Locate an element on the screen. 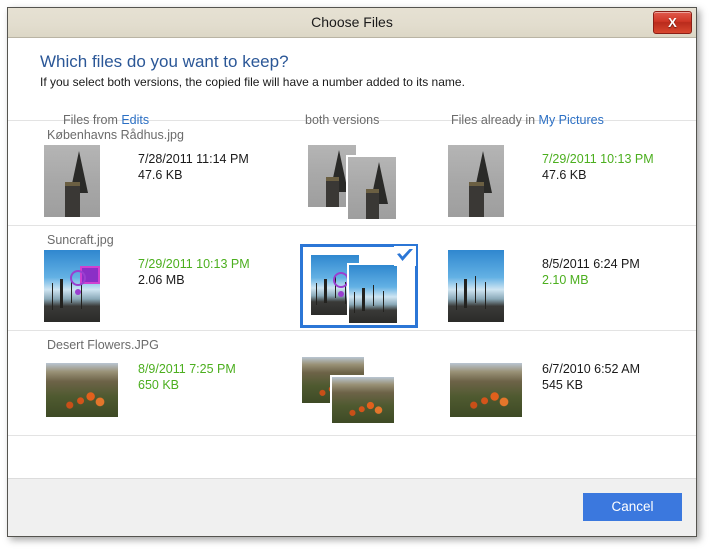  file-meta-destination: 7/29/2011 10:13 PM 47.6 KB is located at coordinates (598, 167).